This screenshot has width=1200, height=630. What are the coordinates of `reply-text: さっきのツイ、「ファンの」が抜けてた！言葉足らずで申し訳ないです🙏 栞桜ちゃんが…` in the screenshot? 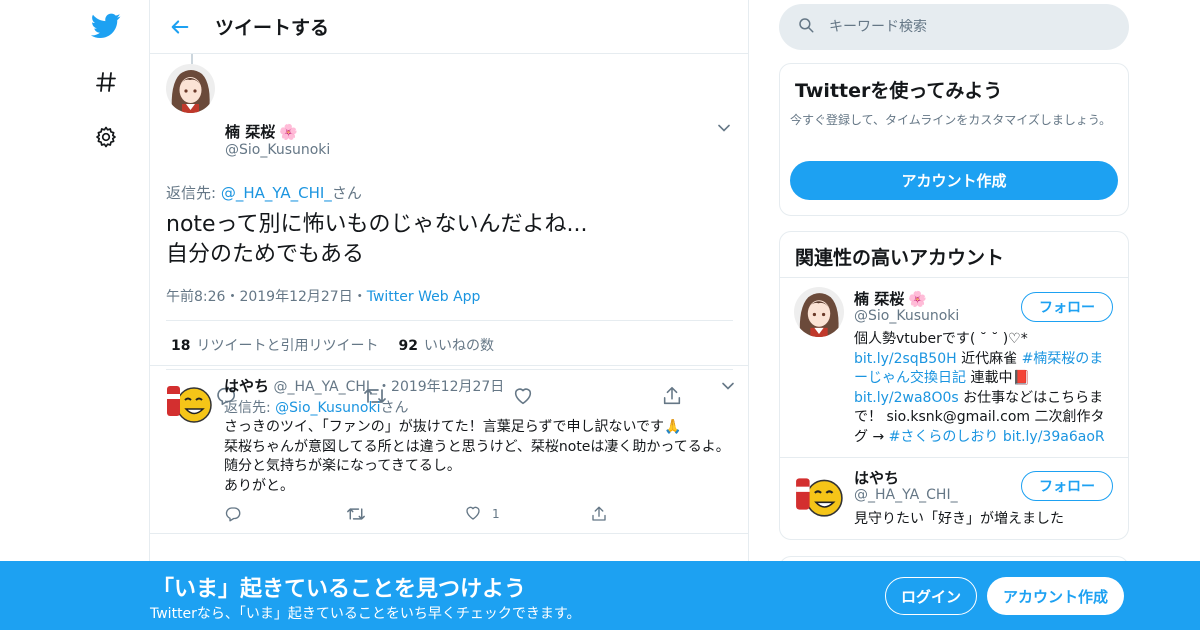 It's located at (480, 457).